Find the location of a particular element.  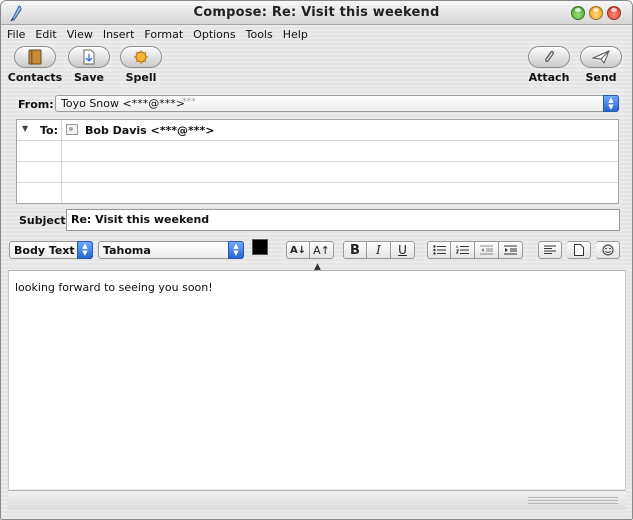

outdent-button is located at coordinates (487, 250).